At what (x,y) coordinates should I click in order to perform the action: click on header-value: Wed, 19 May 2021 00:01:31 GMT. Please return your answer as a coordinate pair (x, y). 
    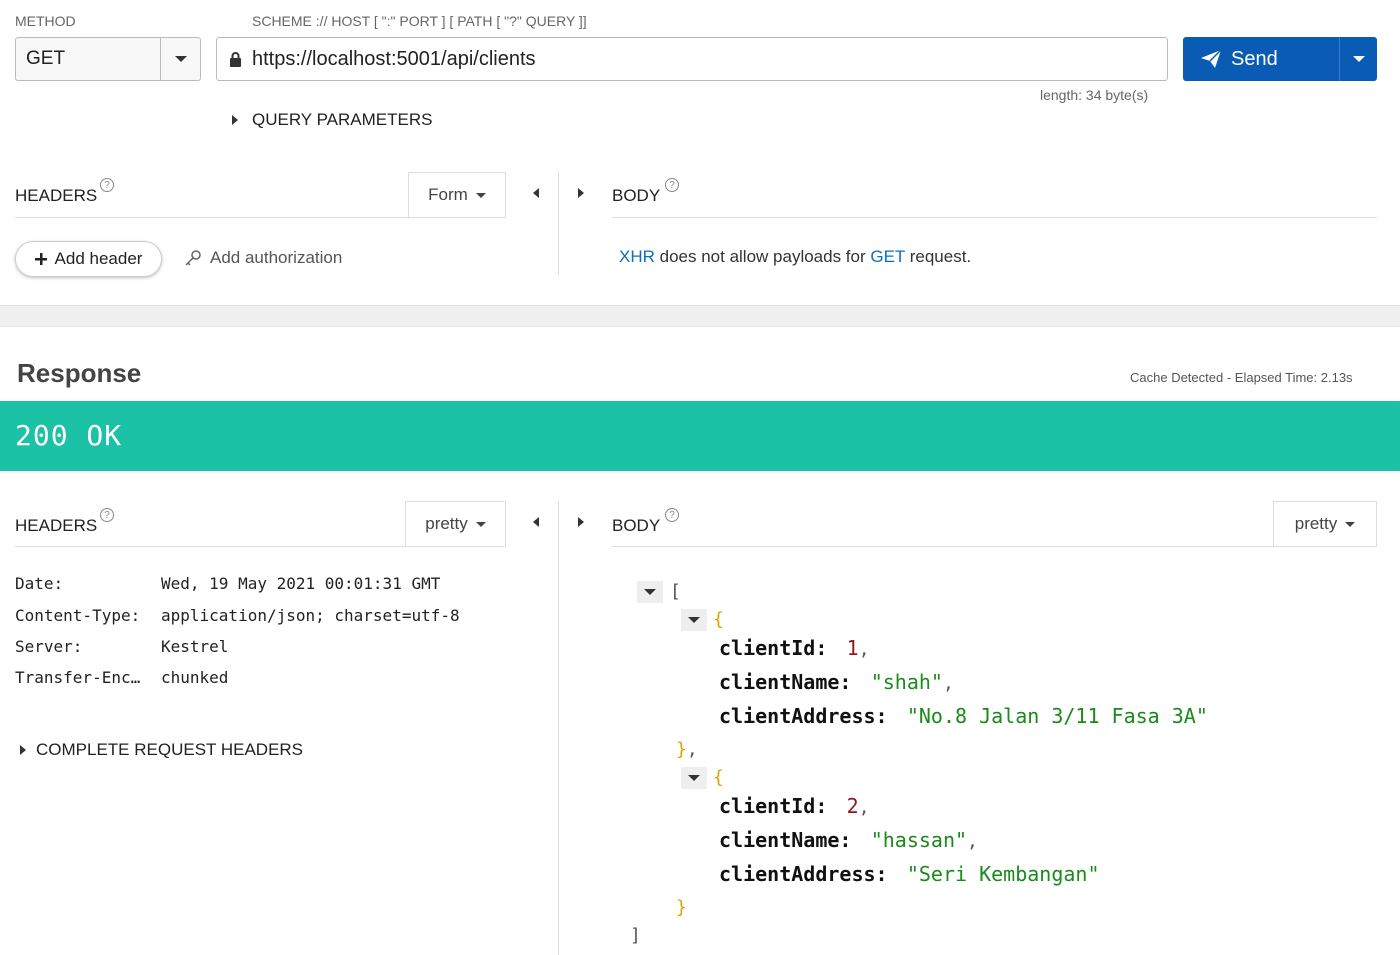
    Looking at the image, I should click on (301, 583).